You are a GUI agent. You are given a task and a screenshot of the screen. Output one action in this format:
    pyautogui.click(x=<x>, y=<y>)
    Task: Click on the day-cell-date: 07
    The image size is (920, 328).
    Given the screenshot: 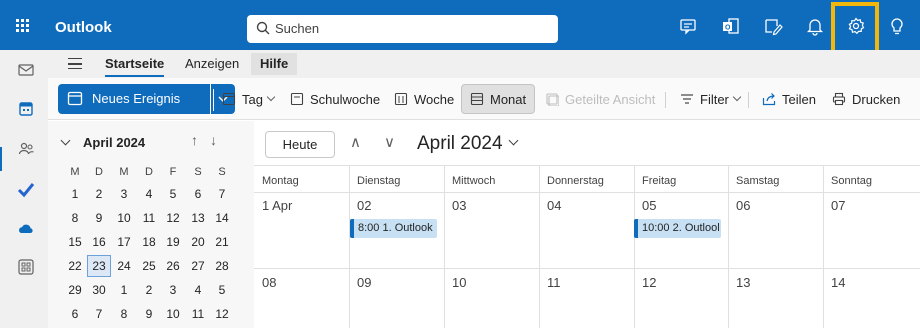 What is the action you would take?
    pyautogui.click(x=838, y=205)
    